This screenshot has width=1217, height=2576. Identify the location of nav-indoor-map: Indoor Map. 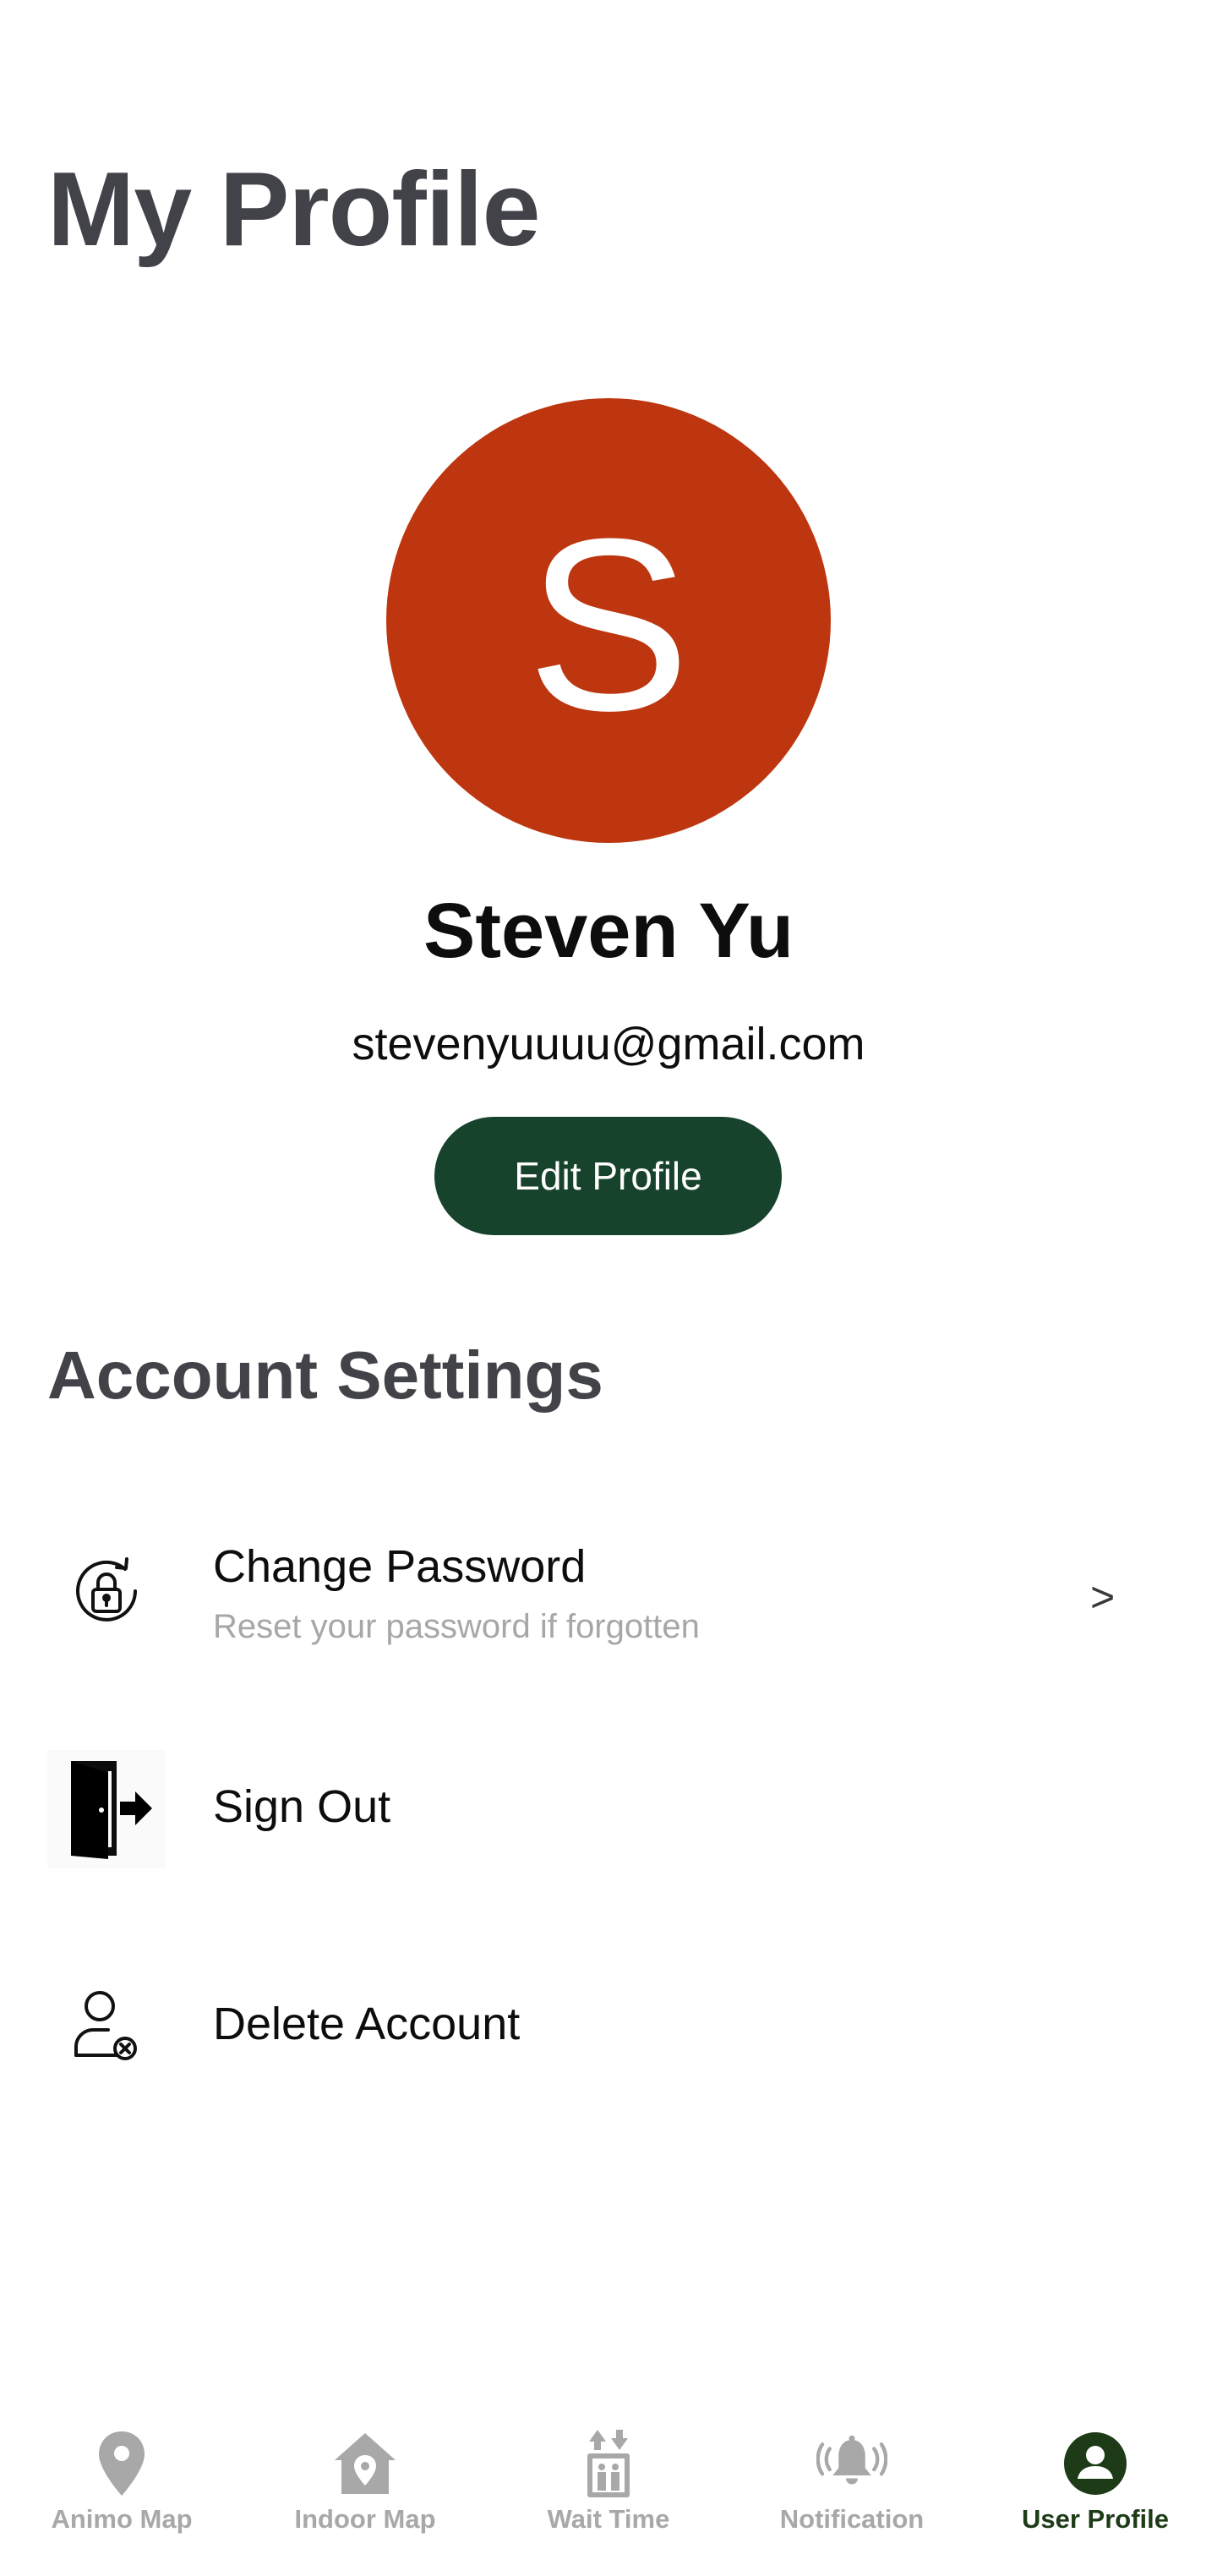
(365, 2492).